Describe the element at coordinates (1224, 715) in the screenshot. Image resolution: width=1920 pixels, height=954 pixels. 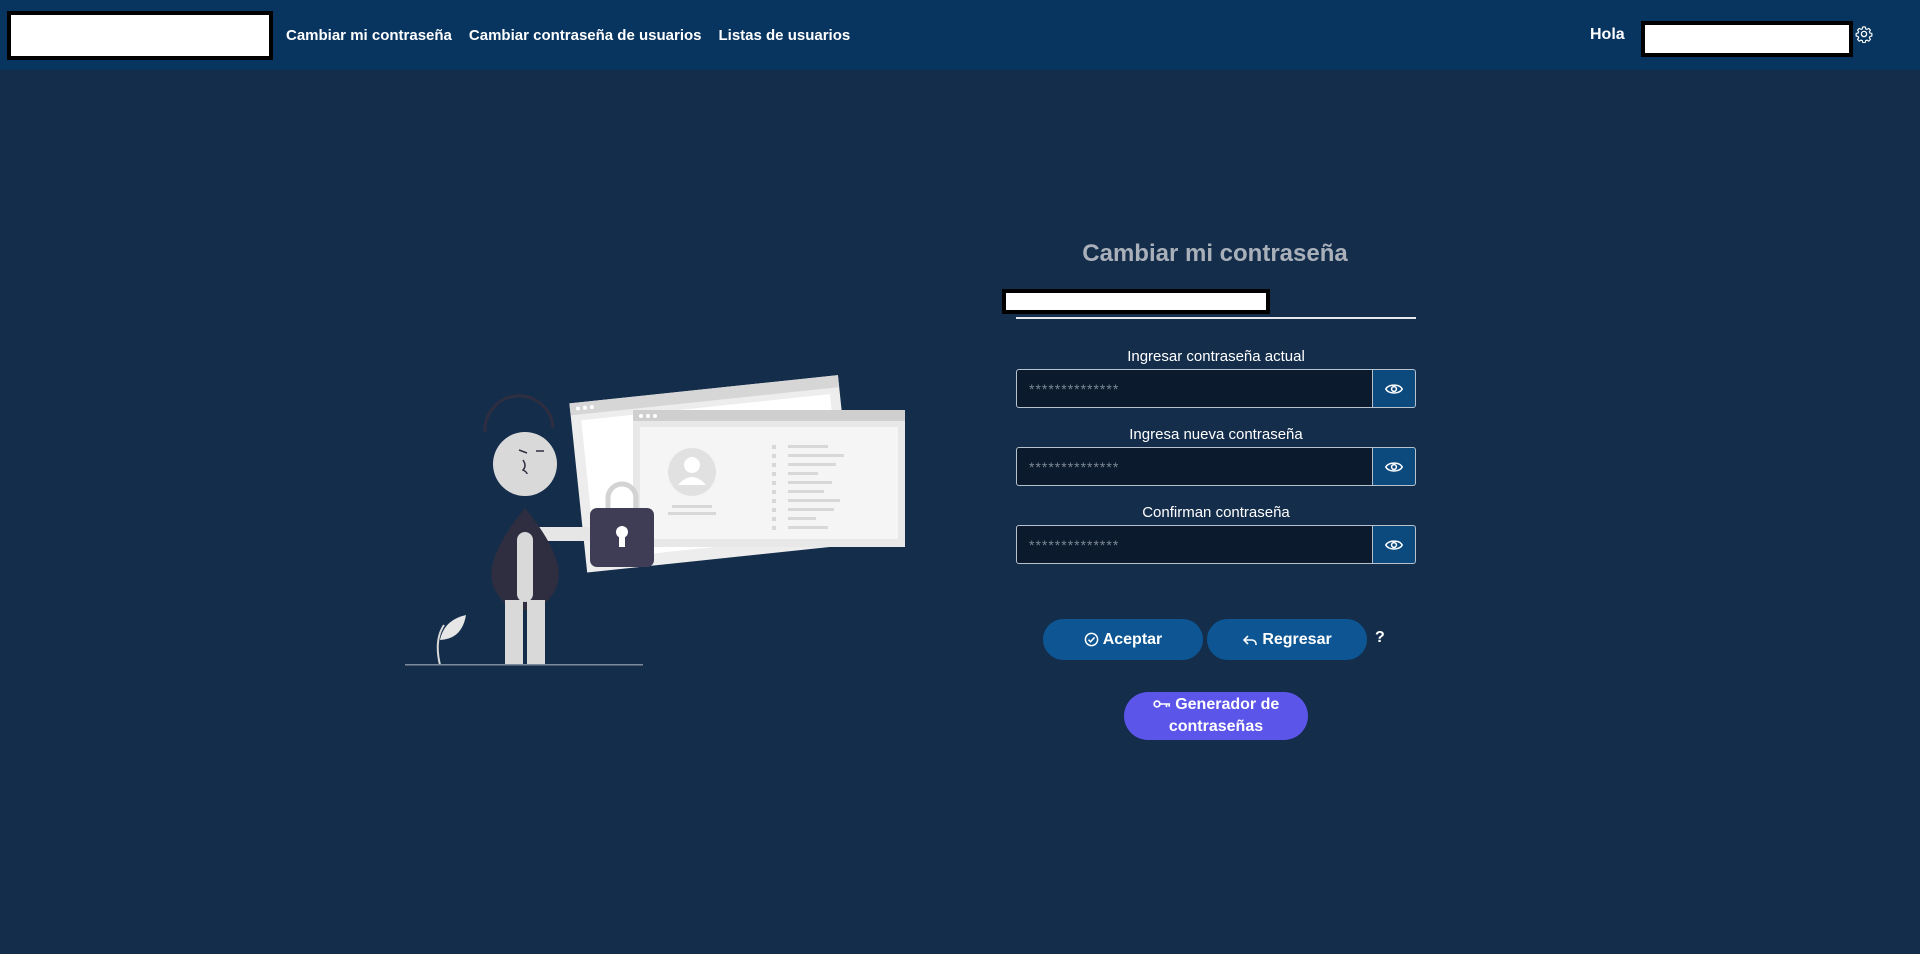
I see `password-generator-label: Generador de contraseñas` at that location.